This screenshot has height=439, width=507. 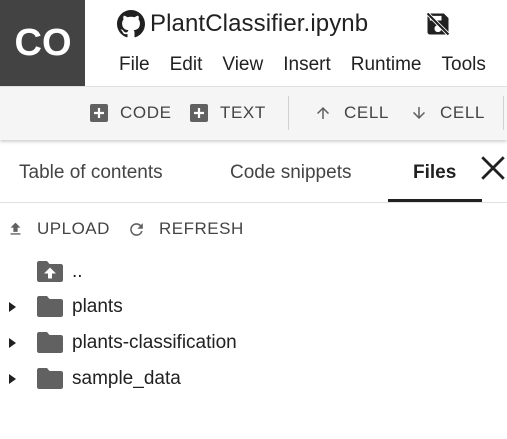 I want to click on menu-view: View, so click(x=242, y=65).